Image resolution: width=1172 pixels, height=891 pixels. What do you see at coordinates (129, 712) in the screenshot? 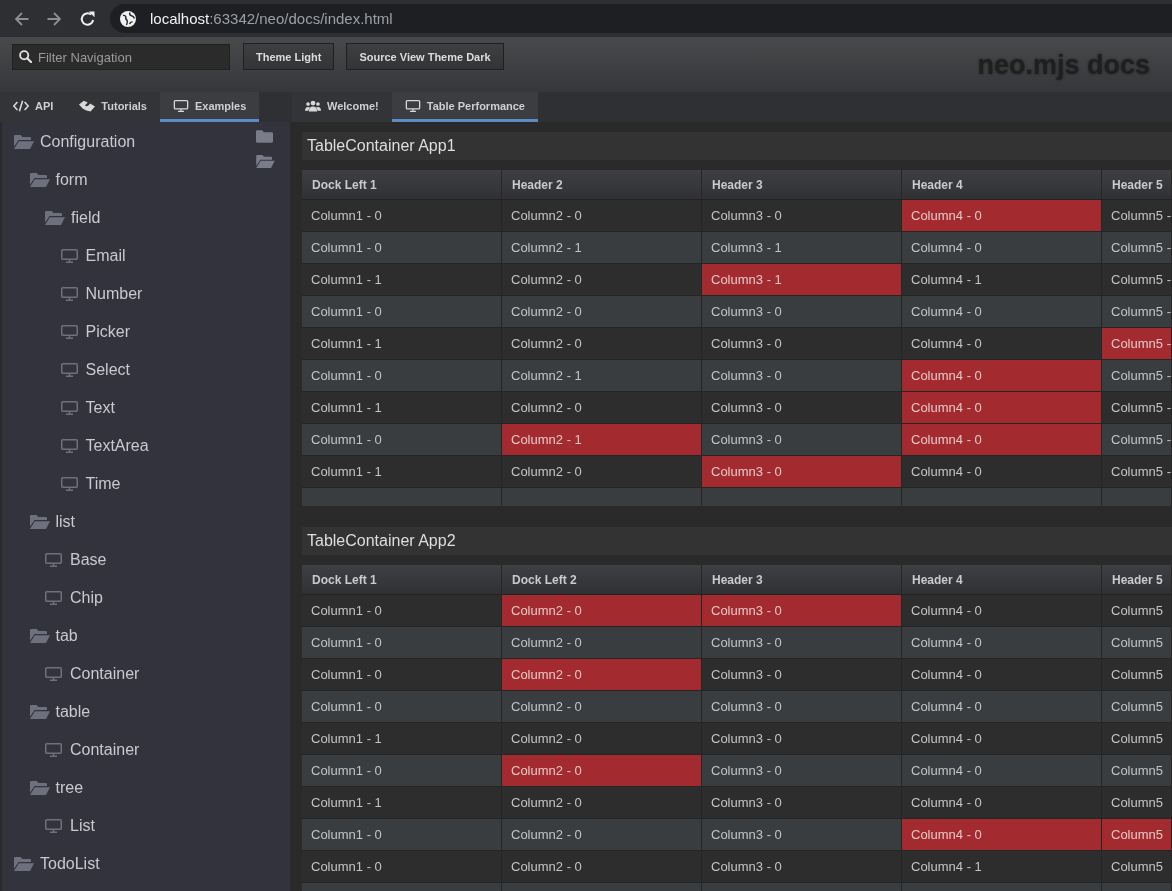
I see `tree-item: table` at bounding box center [129, 712].